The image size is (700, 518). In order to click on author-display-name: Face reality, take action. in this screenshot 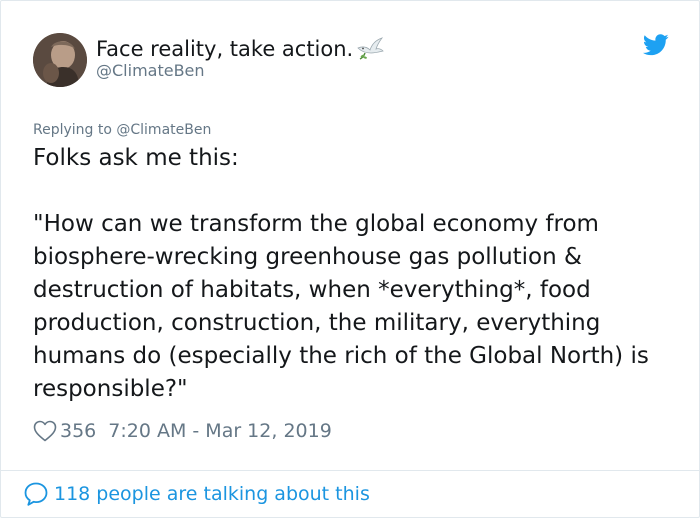, I will do `click(240, 48)`.